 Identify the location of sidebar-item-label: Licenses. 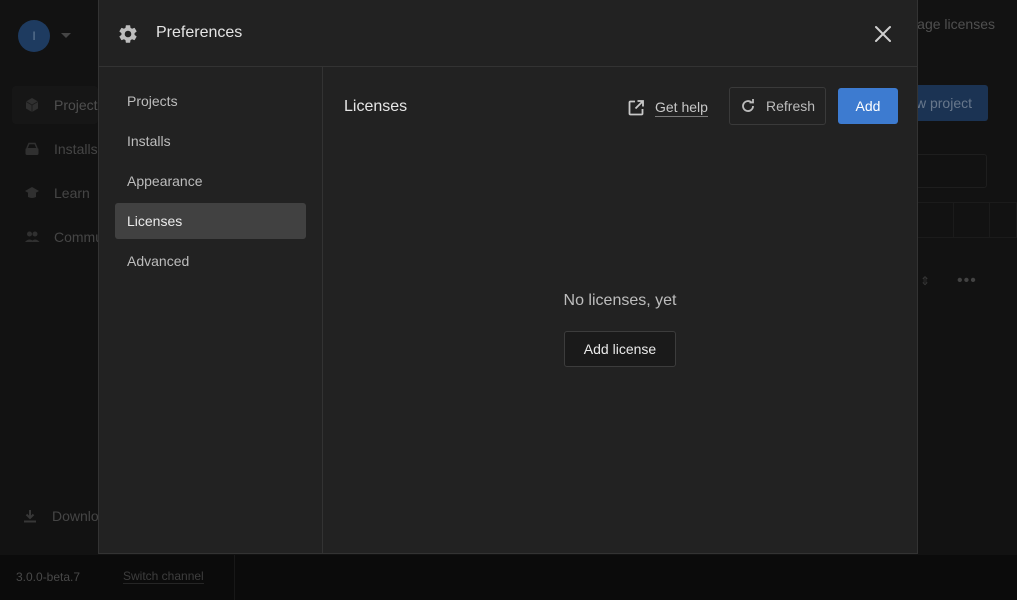
(155, 221).